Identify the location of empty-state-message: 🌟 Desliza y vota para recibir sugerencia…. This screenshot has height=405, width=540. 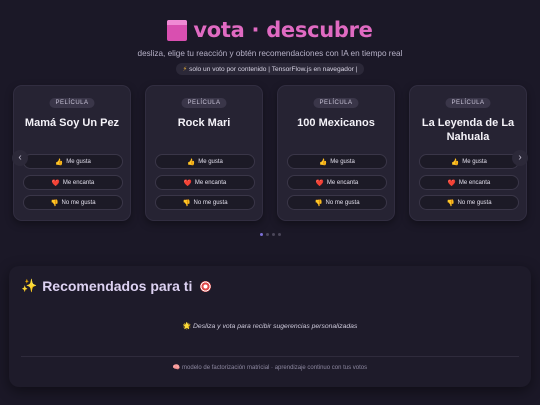
(270, 326).